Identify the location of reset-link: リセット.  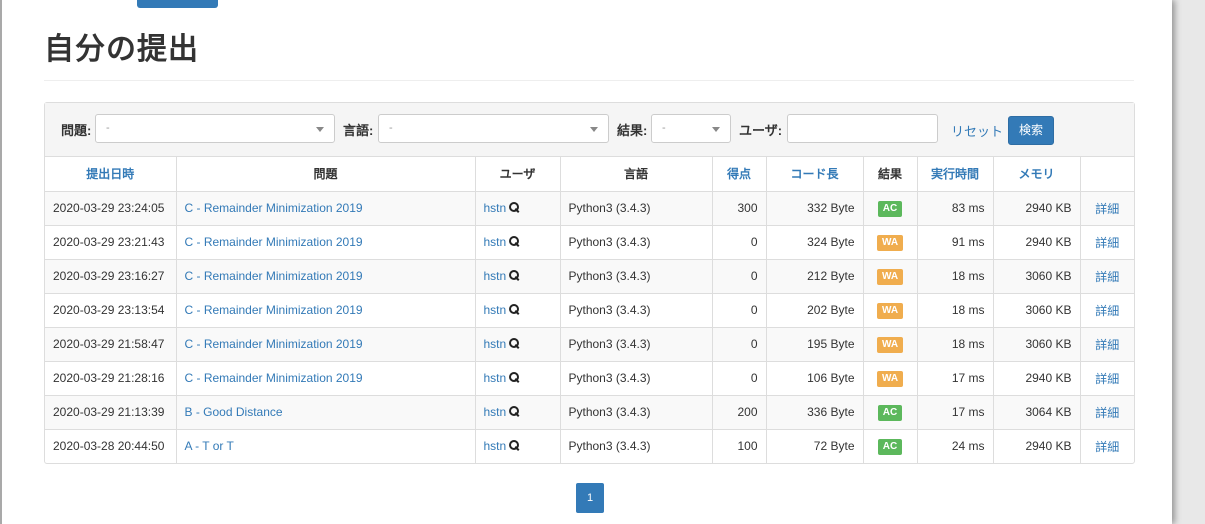
(977, 130).